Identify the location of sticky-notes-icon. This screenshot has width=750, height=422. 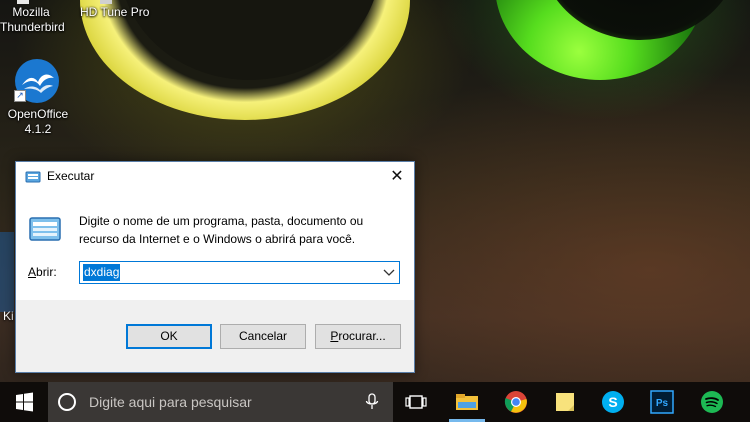
(565, 402).